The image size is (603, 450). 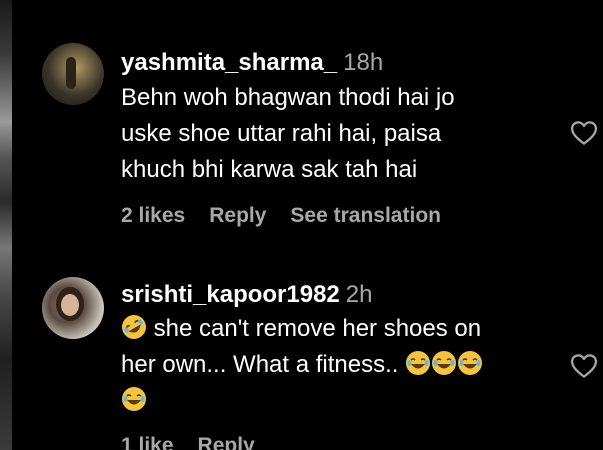 I want to click on comment-meta: 2 likes Reply See translation, so click(x=293, y=216).